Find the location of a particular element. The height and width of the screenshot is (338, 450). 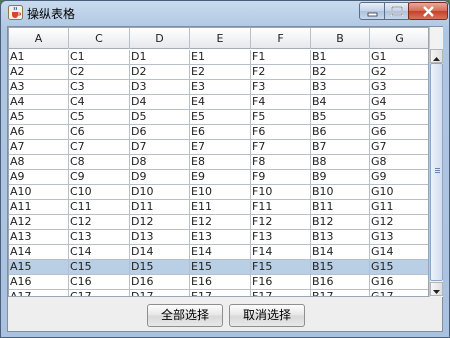

deselect-button: 取消选择 is located at coordinates (267, 315).